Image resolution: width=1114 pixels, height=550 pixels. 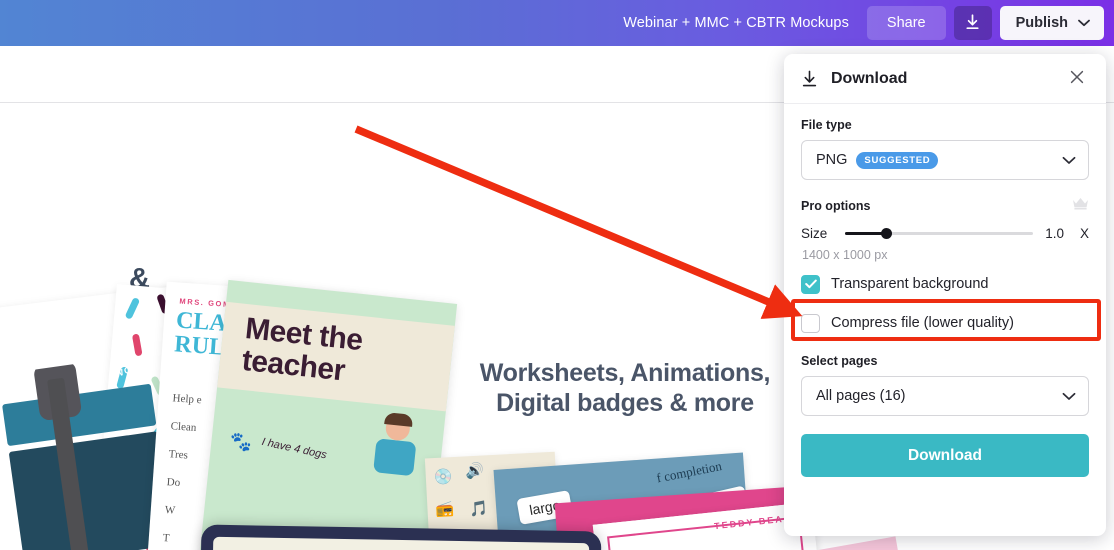 I want to click on canvas-headline-line1: Worksheets, Animations,, so click(x=625, y=373).